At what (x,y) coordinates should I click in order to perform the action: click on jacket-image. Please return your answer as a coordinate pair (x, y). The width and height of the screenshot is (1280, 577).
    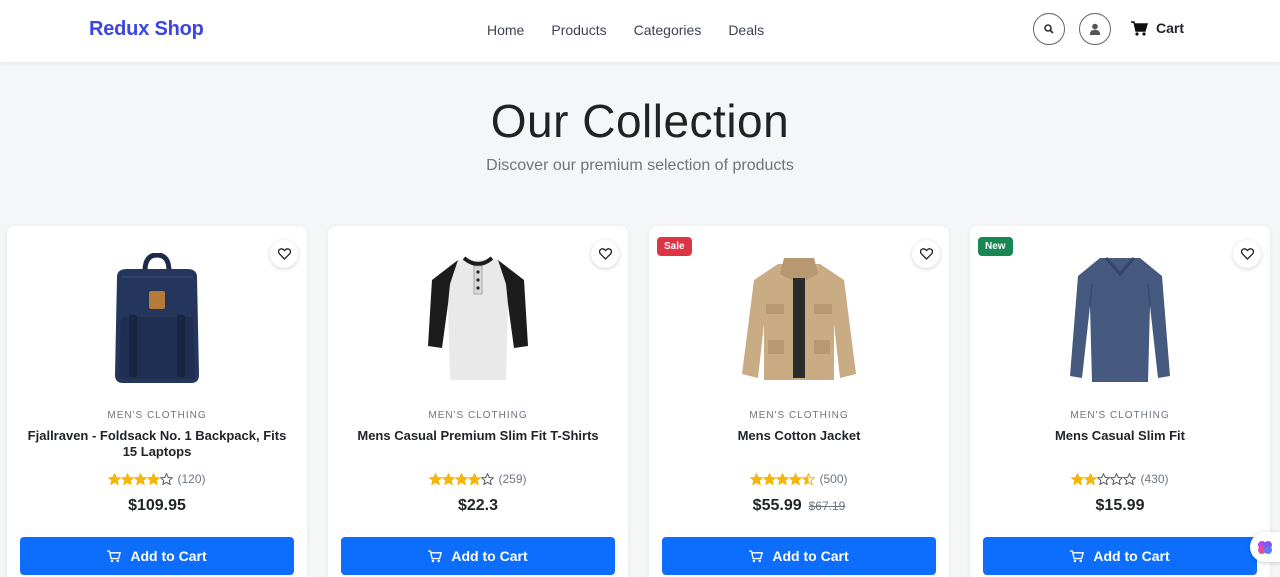
    Looking at the image, I should click on (799, 319).